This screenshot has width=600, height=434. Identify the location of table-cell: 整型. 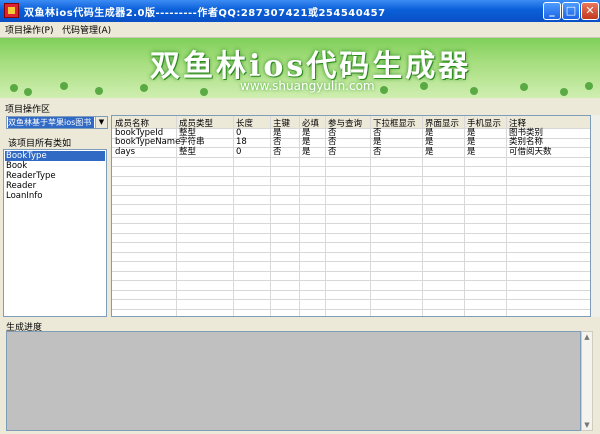
(187, 152).